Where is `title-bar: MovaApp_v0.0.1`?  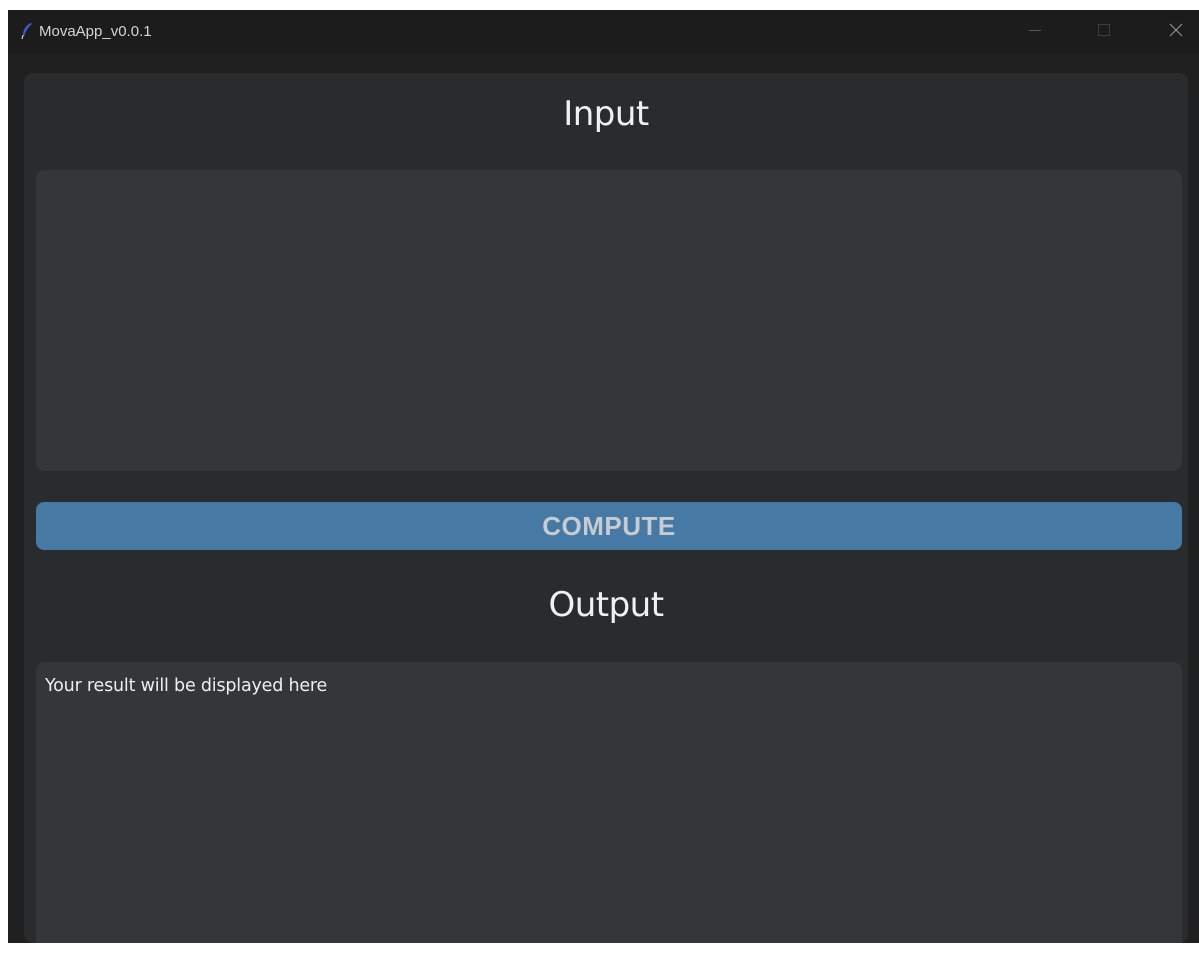 title-bar: MovaApp_v0.0.1 is located at coordinates (603, 32).